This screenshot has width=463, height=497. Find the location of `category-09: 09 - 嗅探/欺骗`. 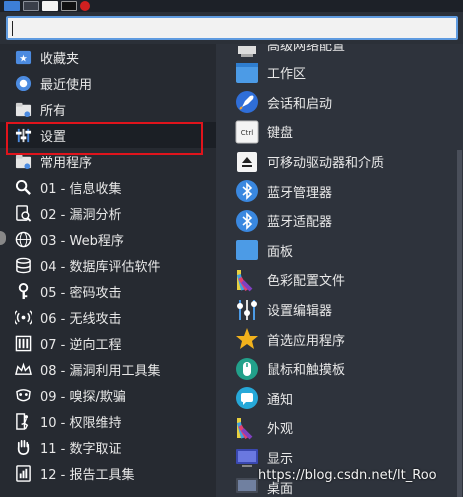

category-09: 09 - 嗅探/欺骗 is located at coordinates (108, 395).